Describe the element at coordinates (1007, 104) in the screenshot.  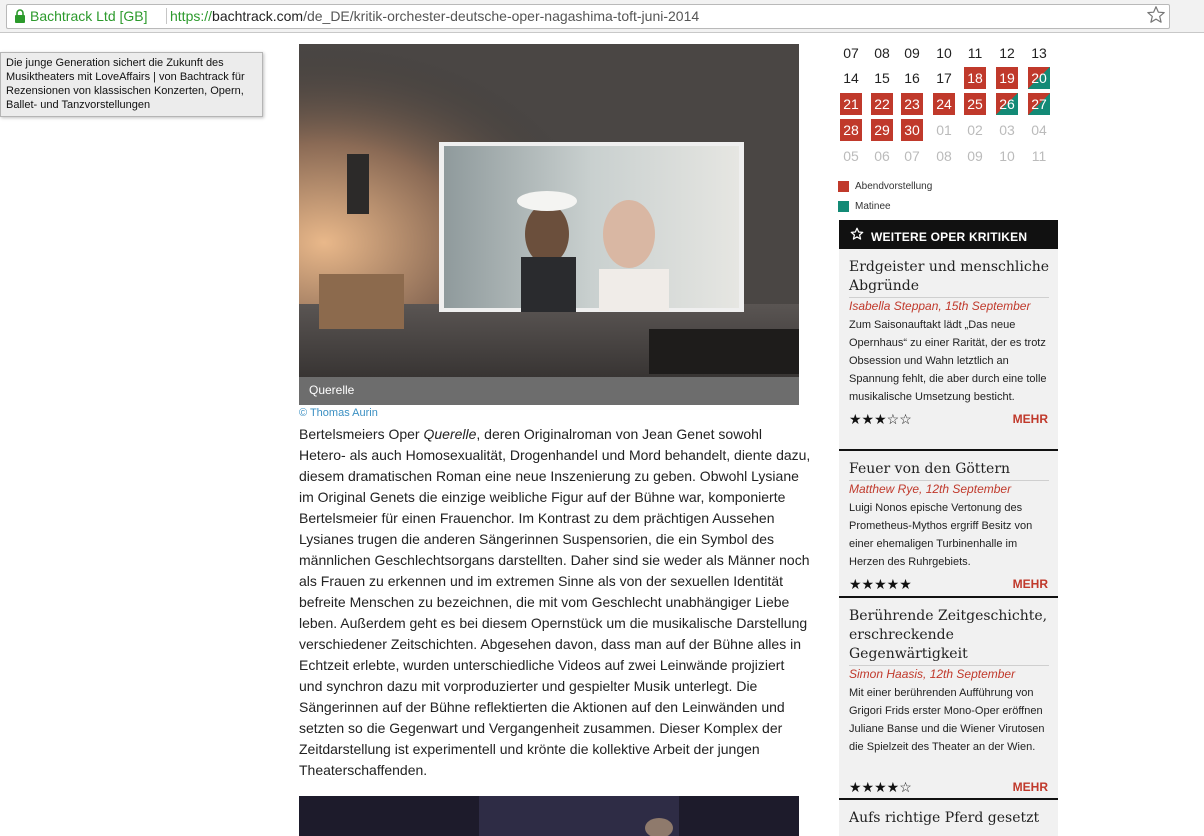
I see `calendar-day: 26` at that location.